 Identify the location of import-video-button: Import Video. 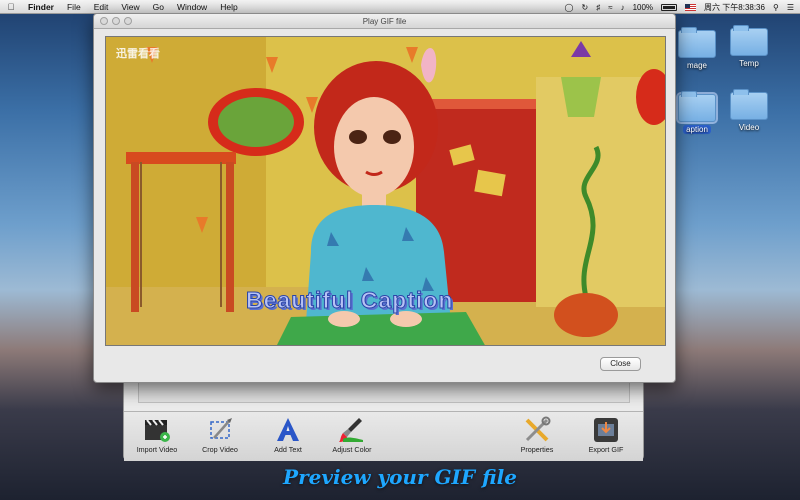
(157, 435).